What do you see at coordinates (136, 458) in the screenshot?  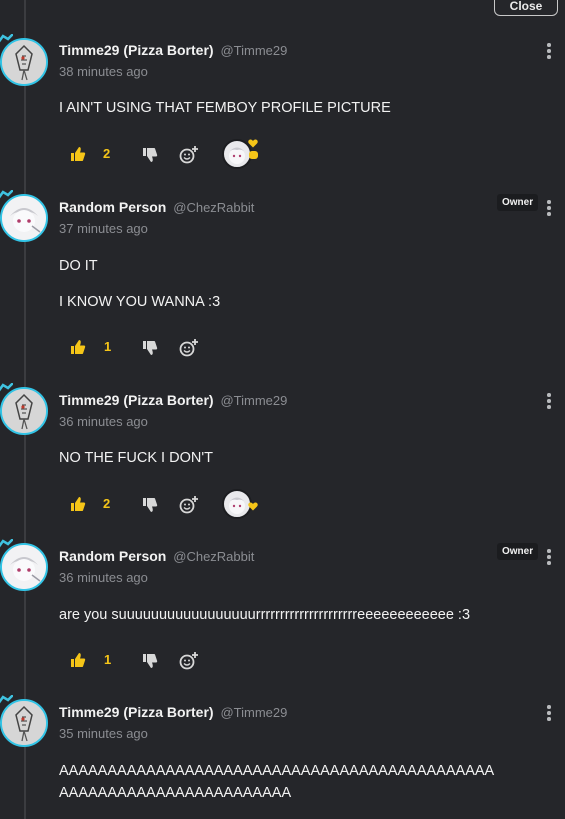 I see `comment-text: NO THE FUCK I DON'T` at bounding box center [136, 458].